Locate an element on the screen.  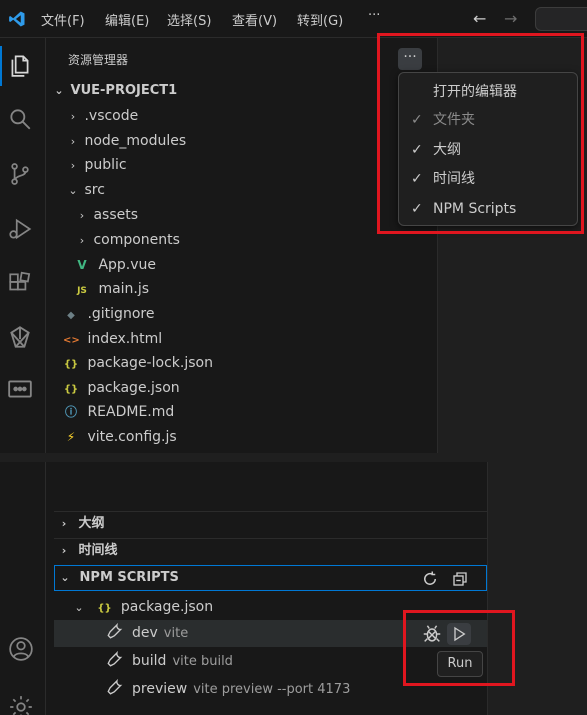
refresh-icon is located at coordinates (430, 579).